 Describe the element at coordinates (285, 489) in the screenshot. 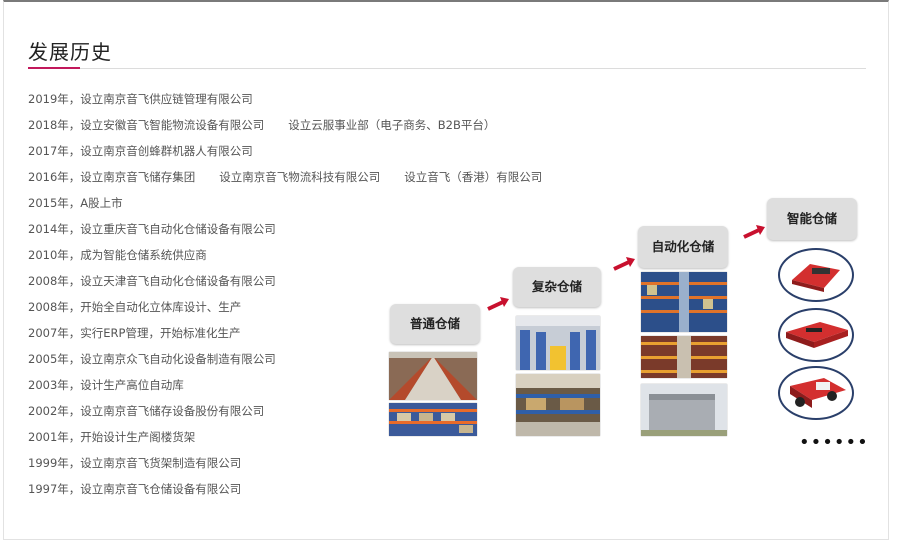

I see `timeline-item: 1997年，设立南京音飞仓储设备有限公司` at that location.